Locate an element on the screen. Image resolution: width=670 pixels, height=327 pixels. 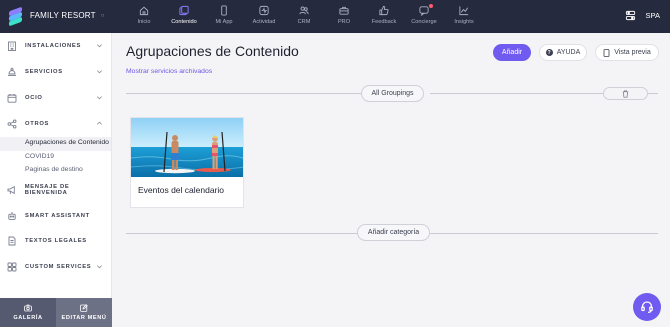
support-chat-button is located at coordinates (647, 307).